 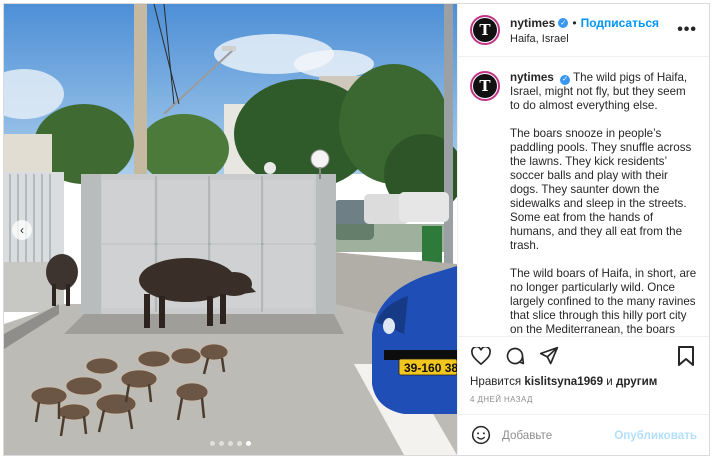 What do you see at coordinates (515, 356) in the screenshot?
I see `comment-icon` at bounding box center [515, 356].